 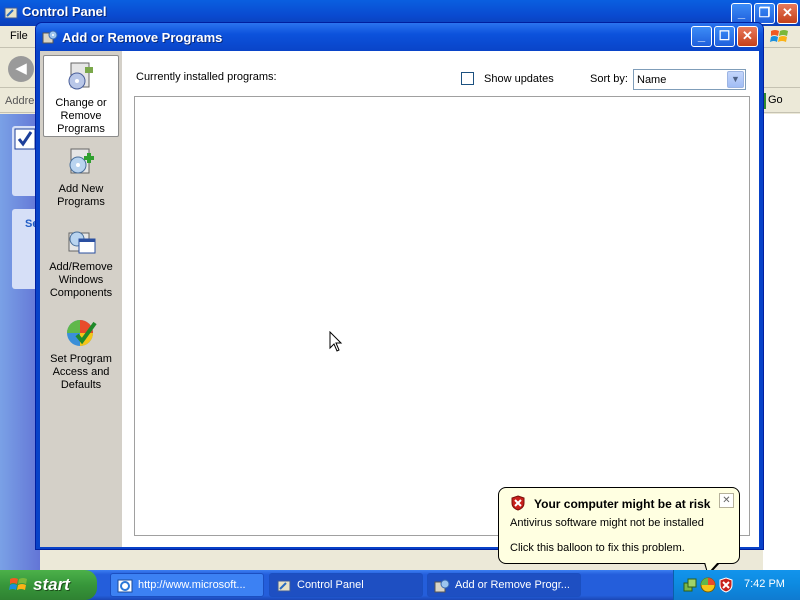 What do you see at coordinates (125, 586) in the screenshot?
I see `ie-icon` at bounding box center [125, 586].